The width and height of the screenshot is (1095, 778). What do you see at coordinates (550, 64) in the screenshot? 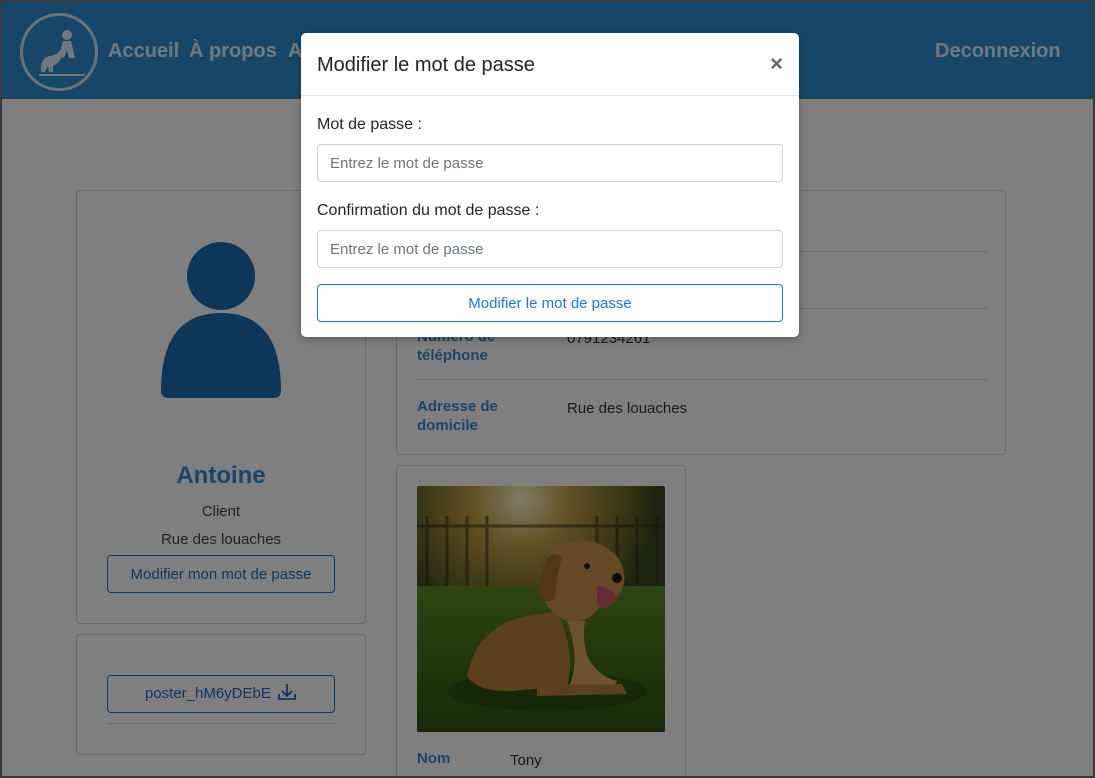
I see `modal-header: Modifier le mot de passe ×` at bounding box center [550, 64].